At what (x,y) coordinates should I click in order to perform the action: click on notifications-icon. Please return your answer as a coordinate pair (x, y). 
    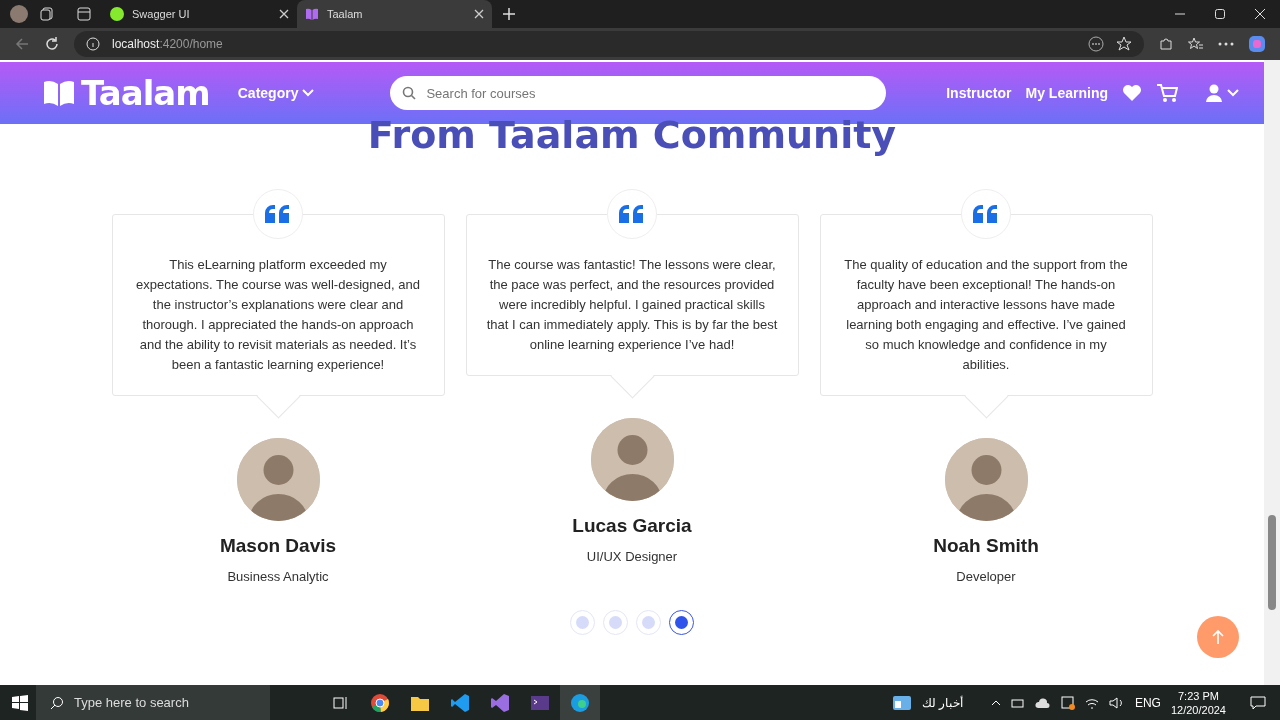
    Looking at the image, I should click on (1258, 702).